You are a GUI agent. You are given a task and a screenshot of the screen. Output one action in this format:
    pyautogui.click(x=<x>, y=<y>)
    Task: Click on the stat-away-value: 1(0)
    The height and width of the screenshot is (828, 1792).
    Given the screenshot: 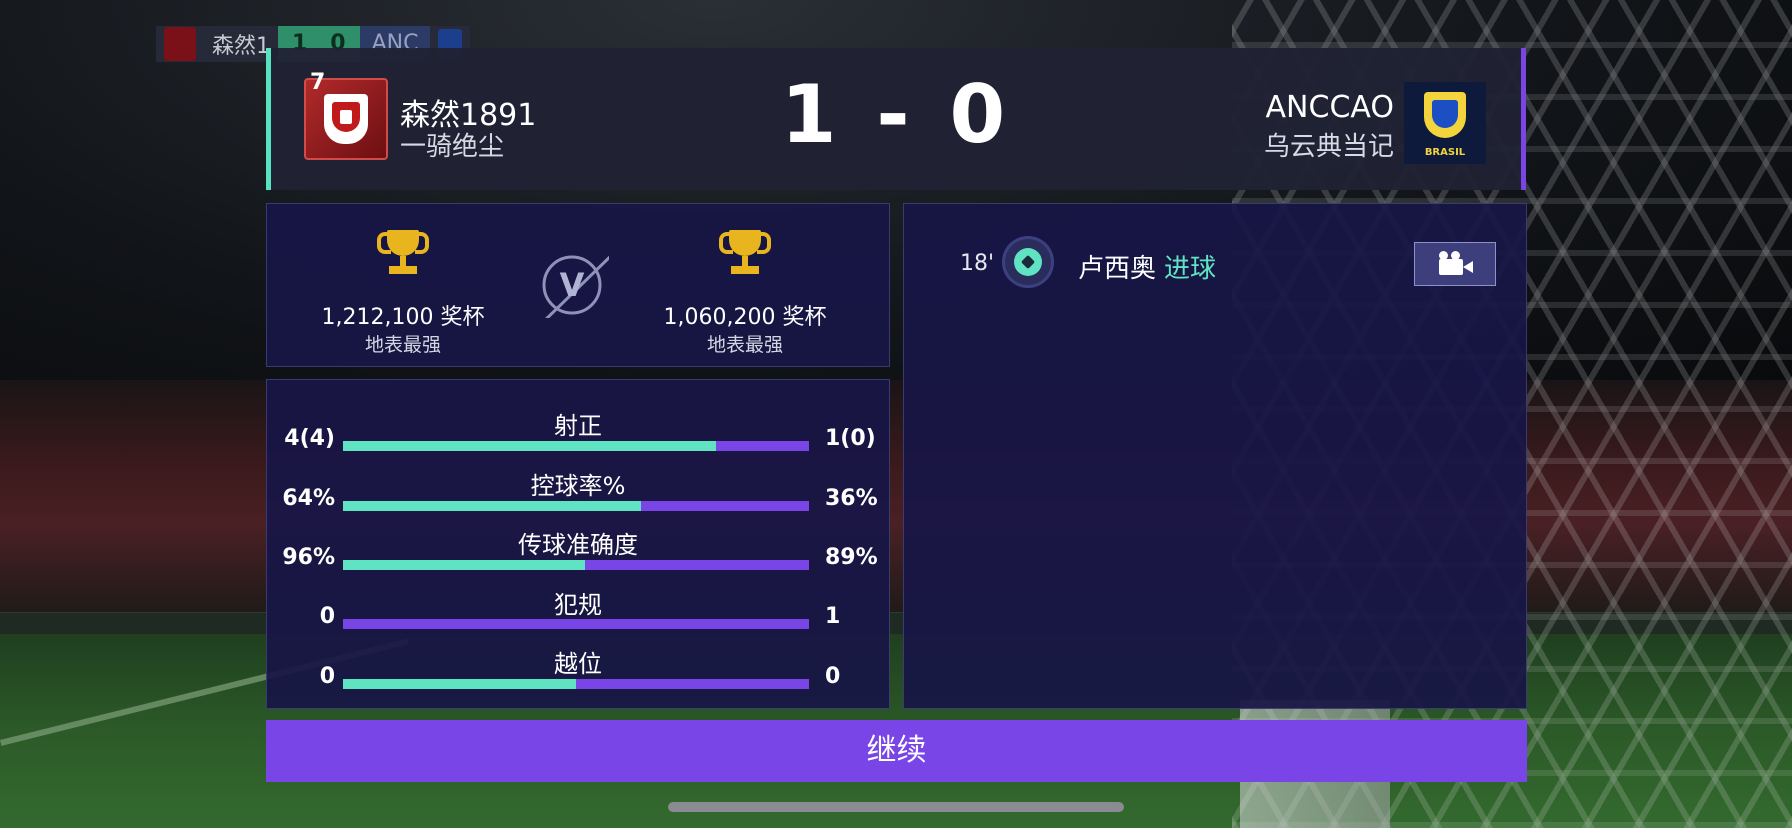 What is the action you would take?
    pyautogui.click(x=850, y=438)
    